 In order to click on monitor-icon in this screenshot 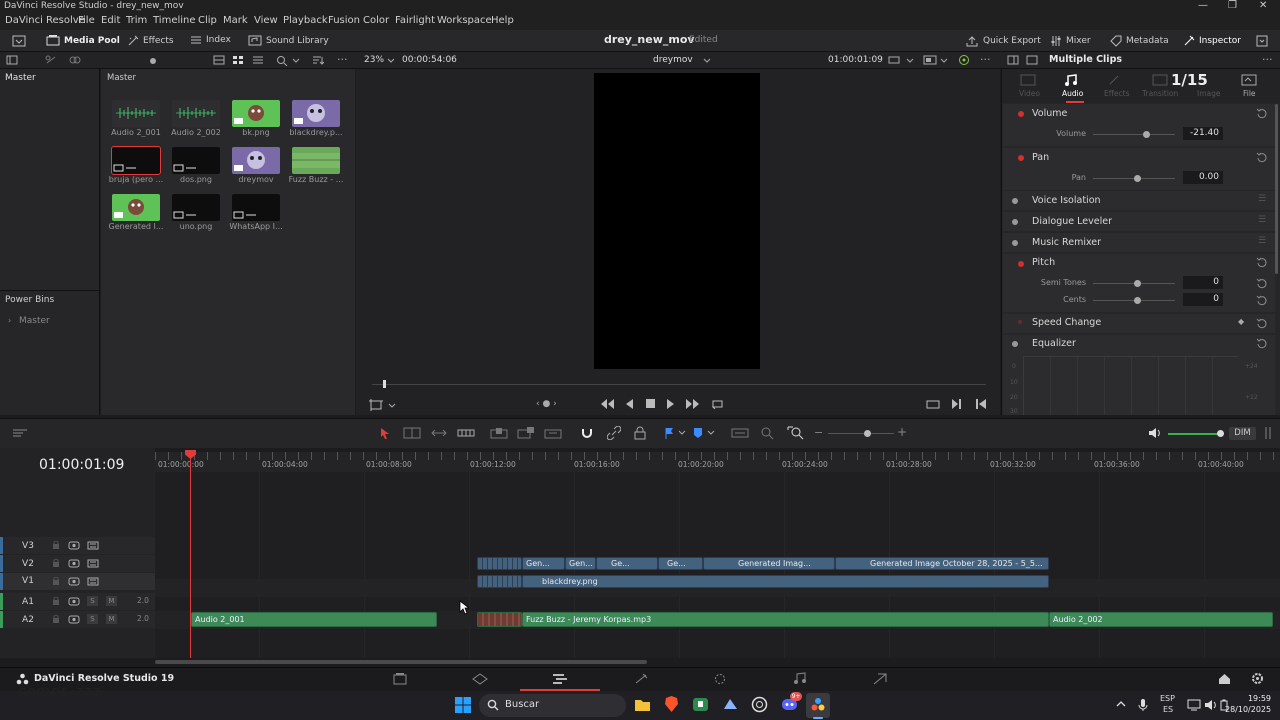, I will do `click(930, 60)`.